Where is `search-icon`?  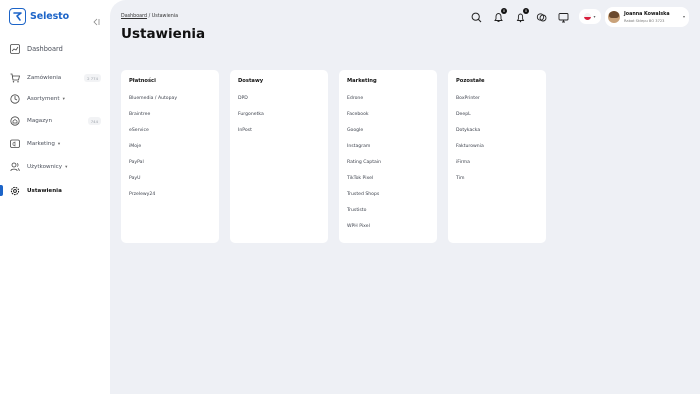
search-icon is located at coordinates (476, 17).